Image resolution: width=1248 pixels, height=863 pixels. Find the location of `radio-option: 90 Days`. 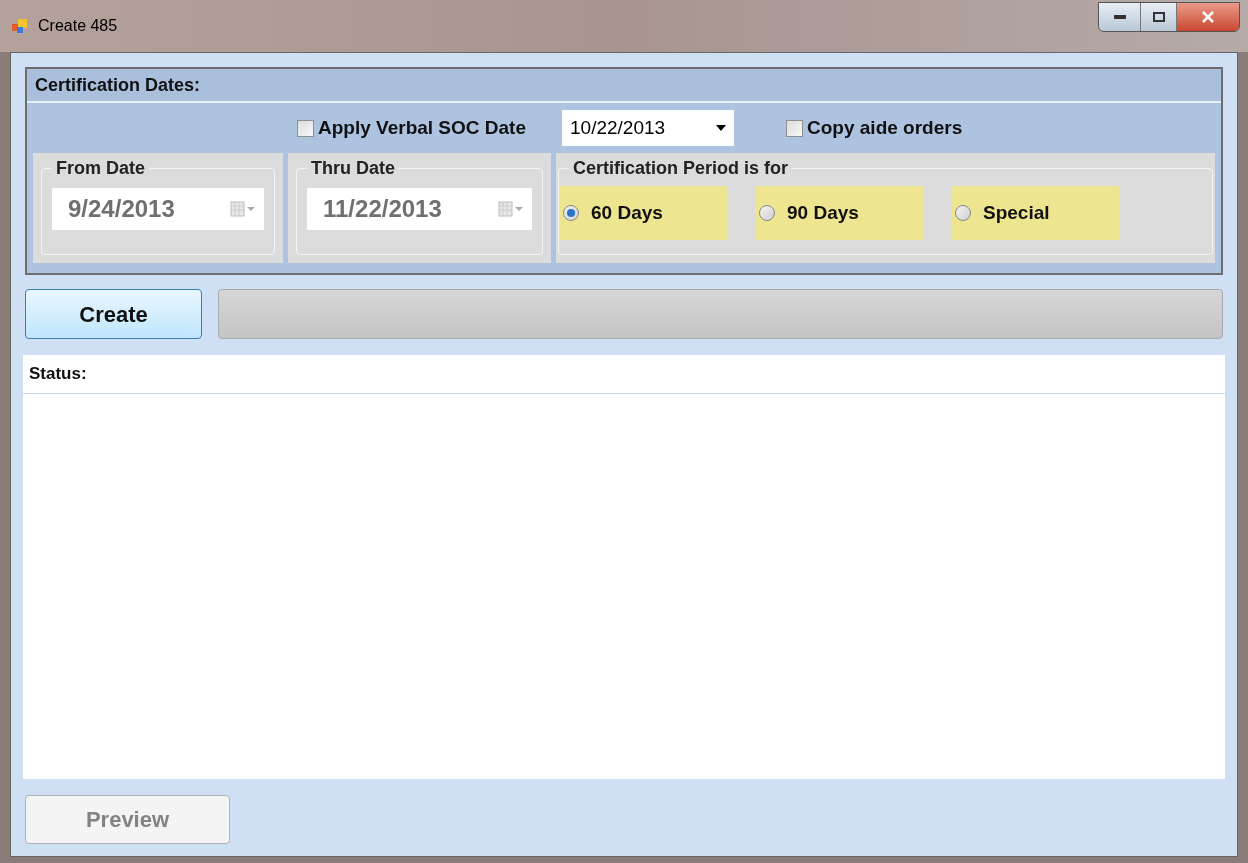

radio-option: 90 Days is located at coordinates (839, 213).